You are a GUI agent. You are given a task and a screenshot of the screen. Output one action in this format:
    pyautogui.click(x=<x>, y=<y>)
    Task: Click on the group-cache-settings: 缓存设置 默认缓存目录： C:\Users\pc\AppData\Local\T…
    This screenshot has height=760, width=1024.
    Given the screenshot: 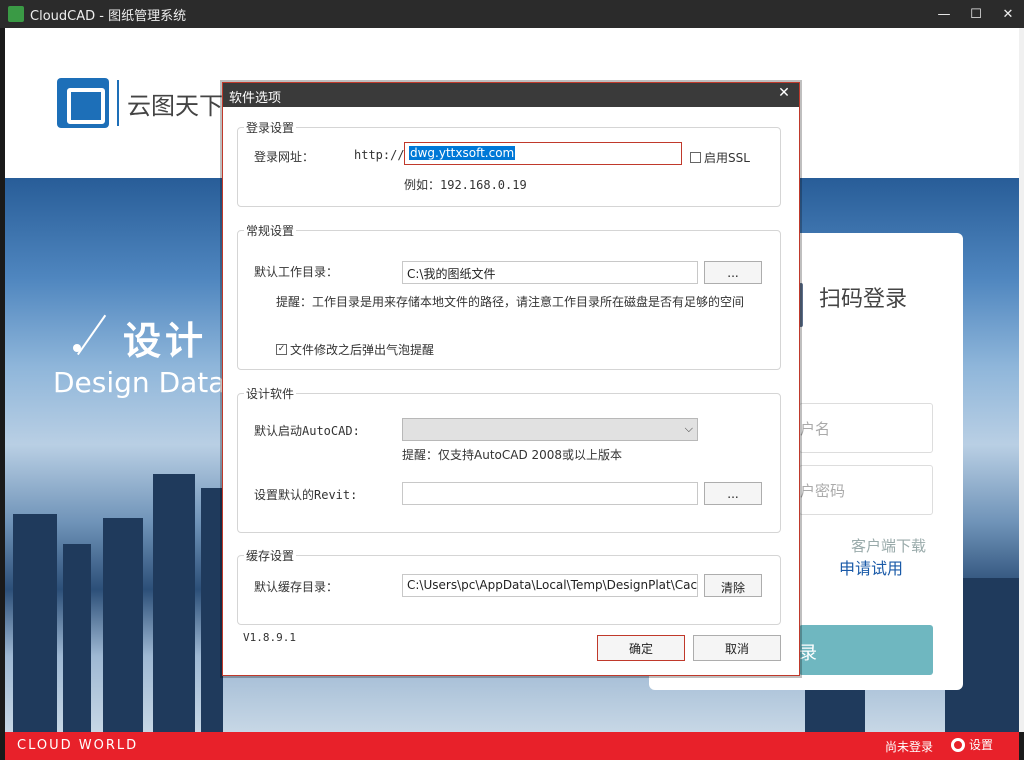 What is the action you would take?
    pyautogui.click(x=509, y=590)
    